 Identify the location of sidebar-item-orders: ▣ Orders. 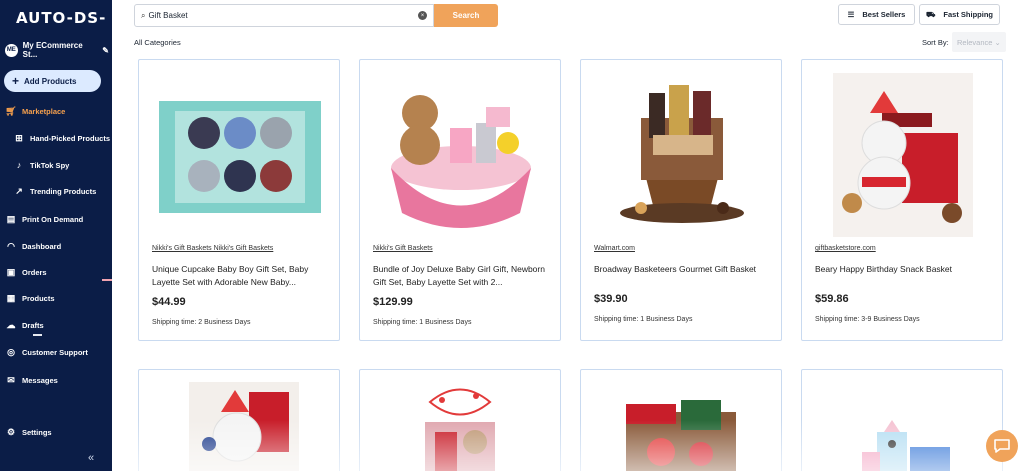
(58, 272).